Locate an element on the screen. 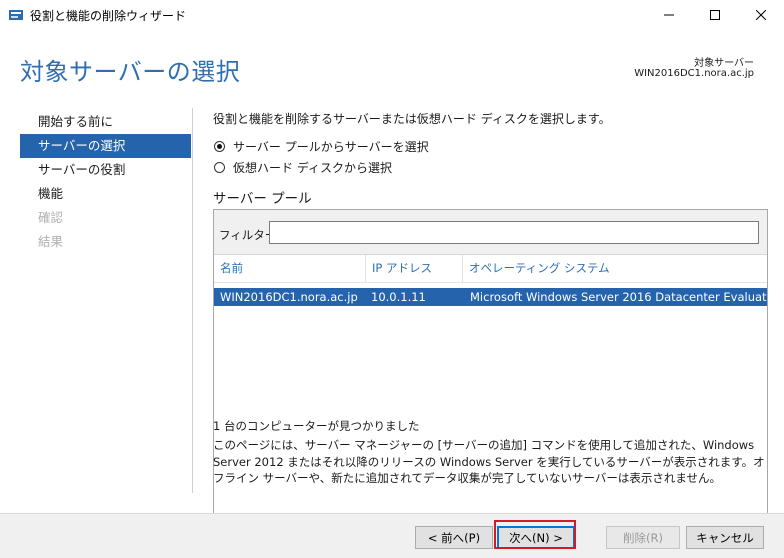 This screenshot has width=784, height=558. option-server-pool: サーバー プールからサーバーを選択 is located at coordinates (321, 146).